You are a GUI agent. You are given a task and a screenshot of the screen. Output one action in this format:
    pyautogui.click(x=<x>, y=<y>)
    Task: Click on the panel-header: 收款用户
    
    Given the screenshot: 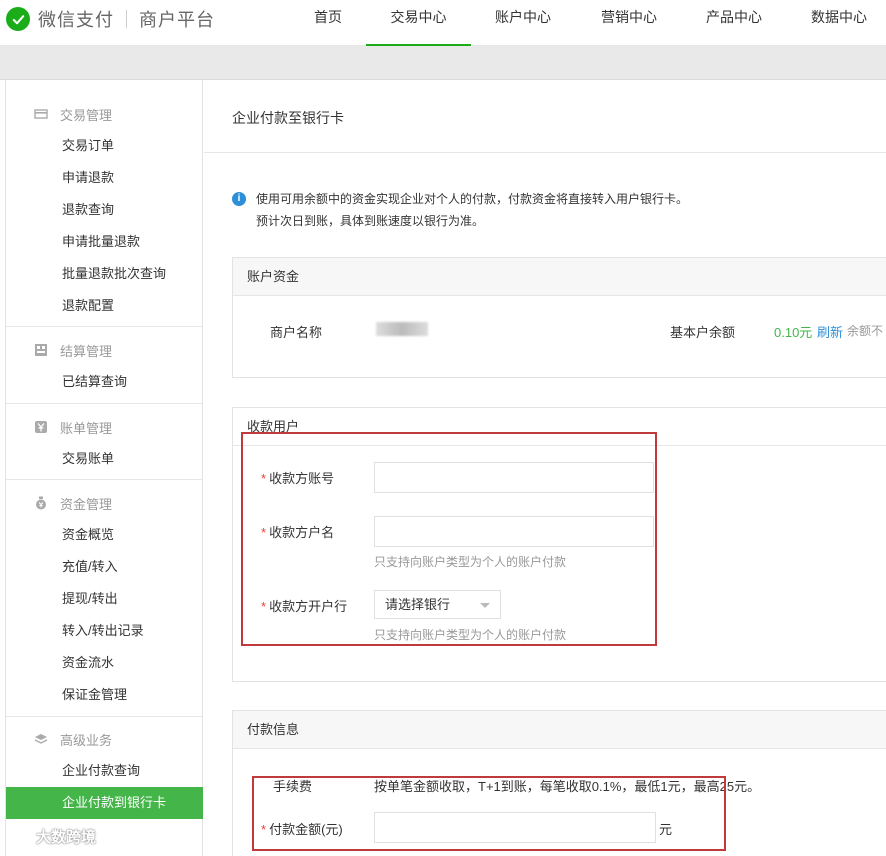 What is the action you would take?
    pyautogui.click(x=559, y=427)
    